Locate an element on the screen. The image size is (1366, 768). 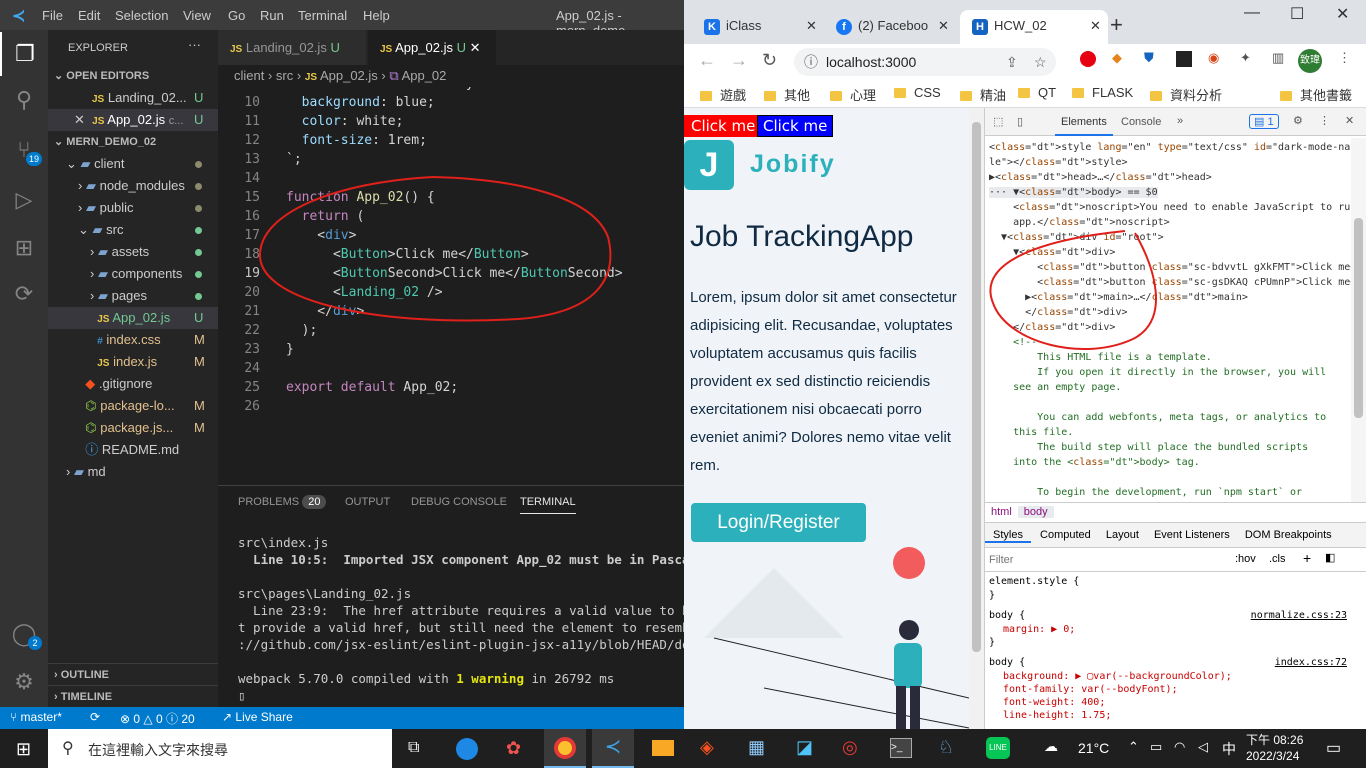
devtools-settings-icon: ⚙ is located at coordinates (1298, 120).